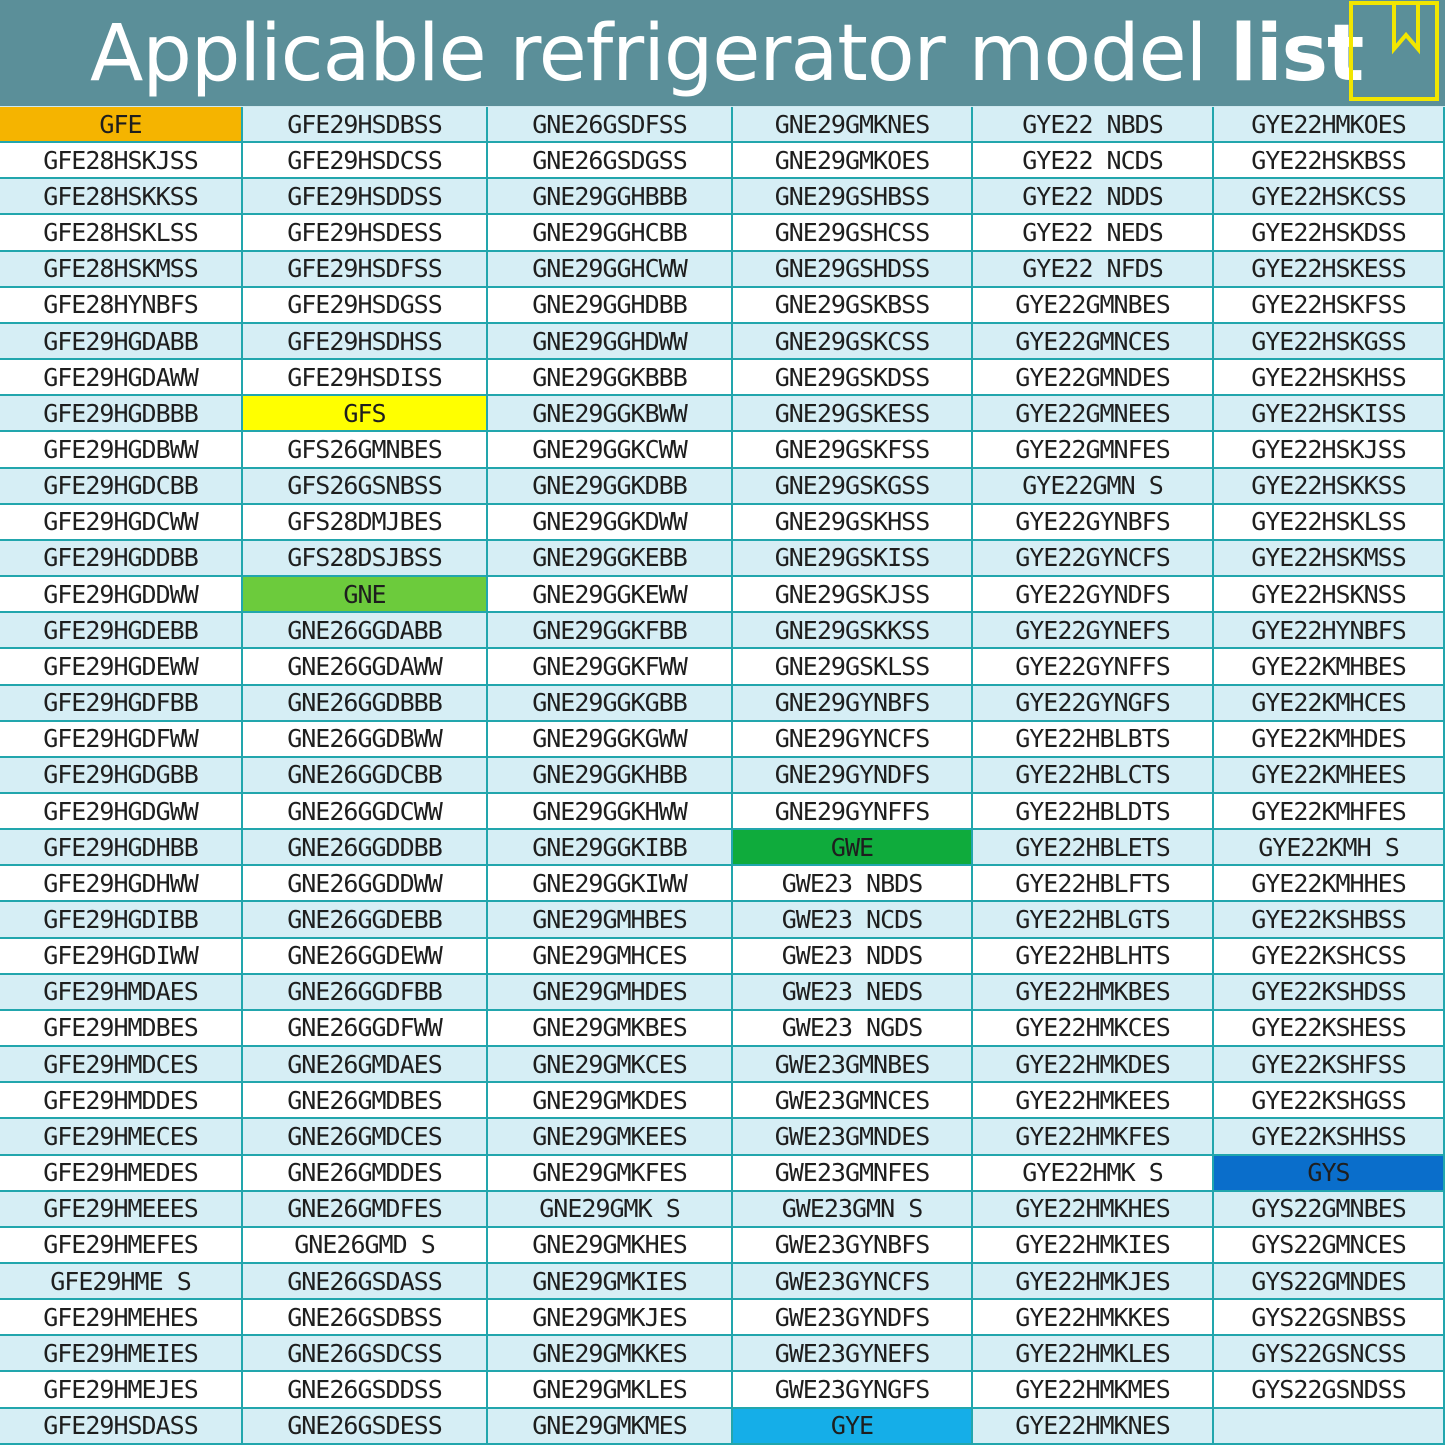  Describe the element at coordinates (610, 197) in the screenshot. I see `model-cell: GNE29GGHBBB` at that location.